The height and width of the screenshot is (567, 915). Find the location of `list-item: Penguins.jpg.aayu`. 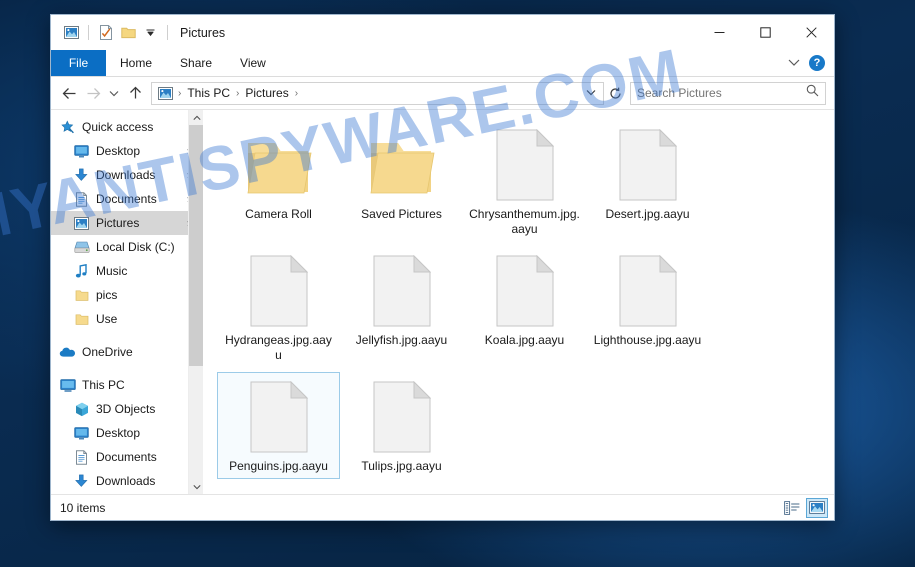

list-item: Penguins.jpg.aayu is located at coordinates (278, 425).